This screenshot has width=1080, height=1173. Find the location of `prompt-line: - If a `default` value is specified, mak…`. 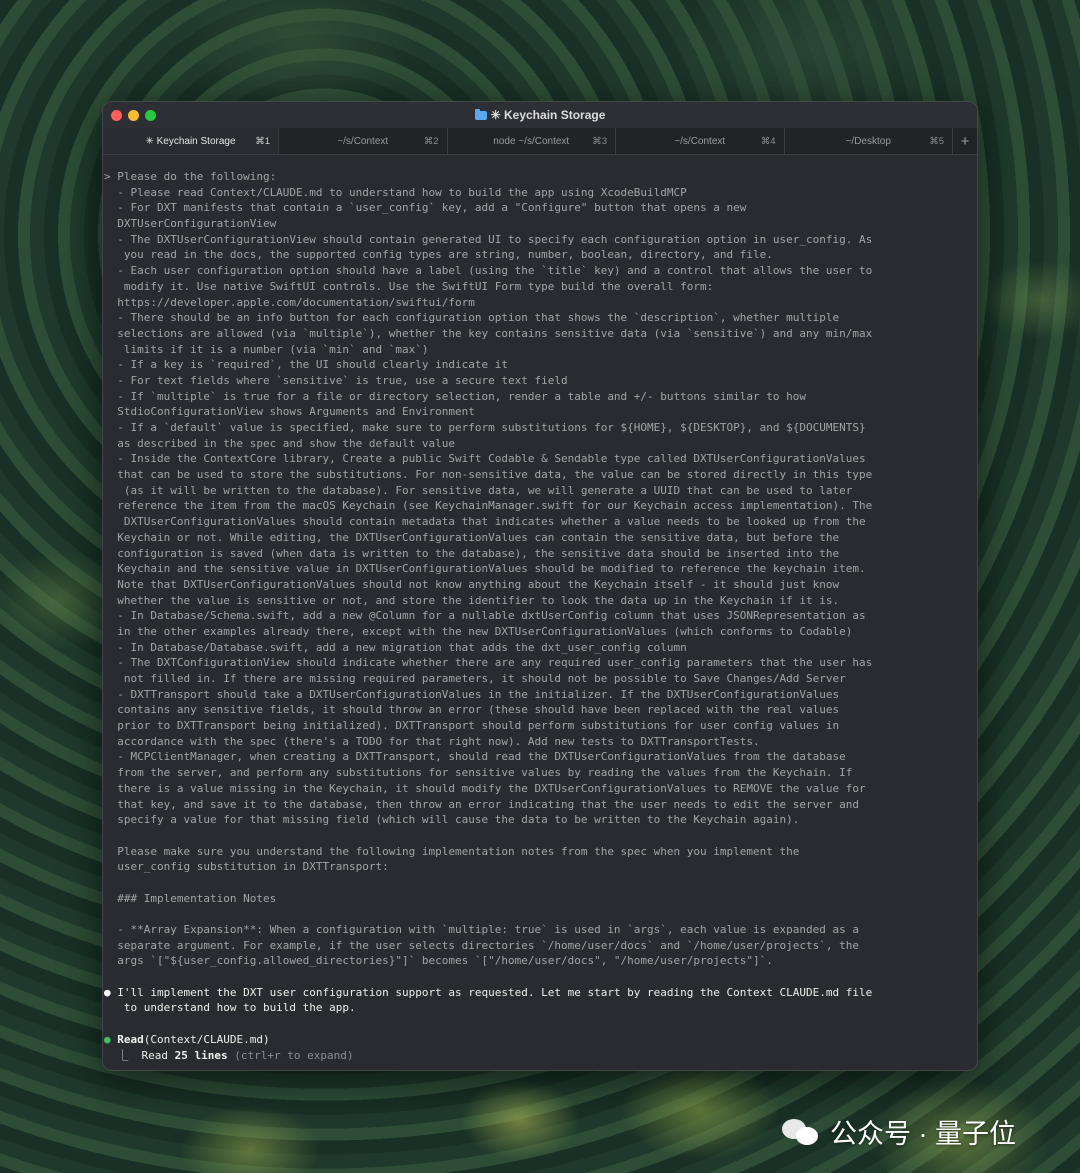

prompt-line: - If a `default` value is specified, mak… is located at coordinates (485, 427).